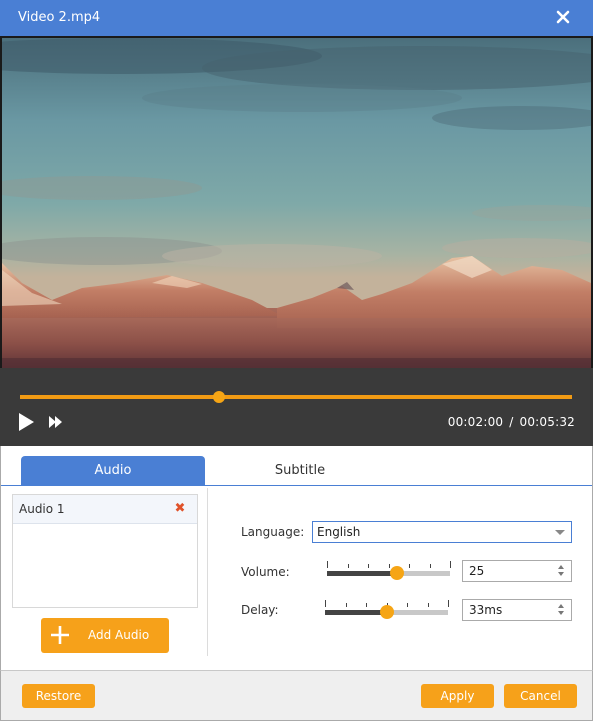 Image resolution: width=593 pixels, height=721 pixels. I want to click on timecode: 00:02:00 / 00:05:32, so click(511, 422).